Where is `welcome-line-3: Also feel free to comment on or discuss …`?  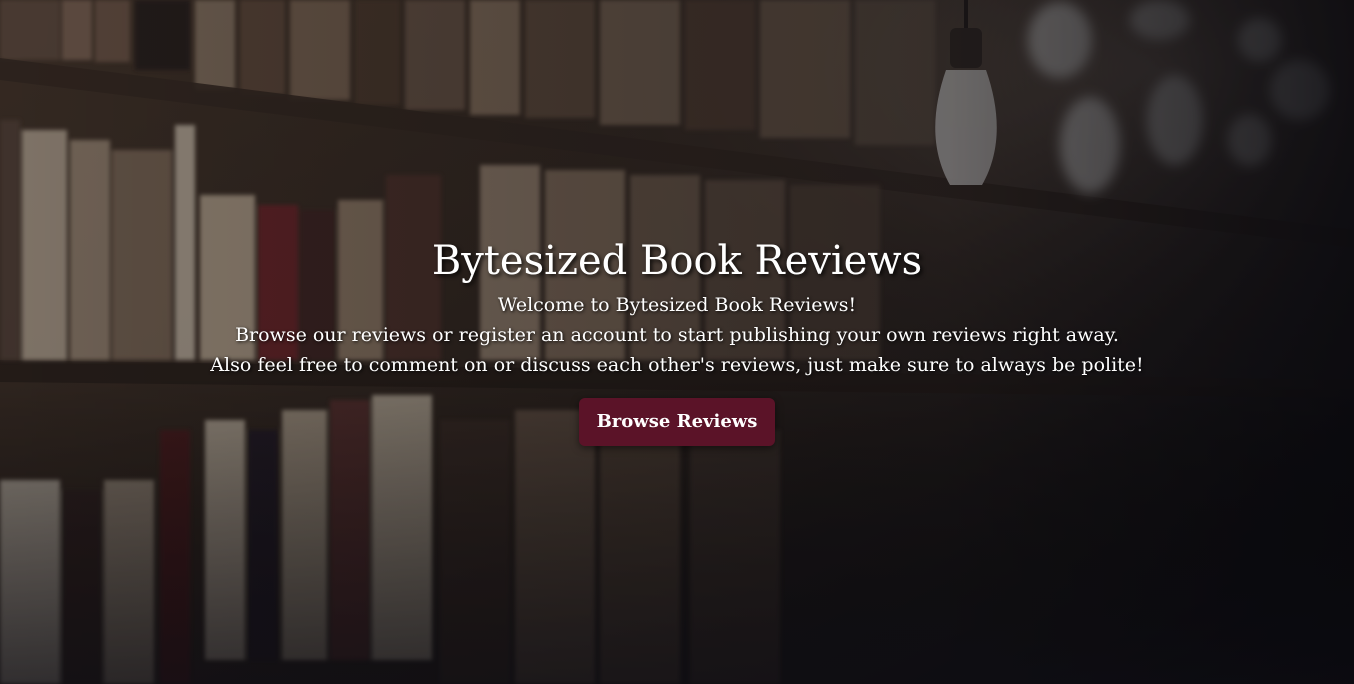 welcome-line-3: Also feel free to comment on or discuss … is located at coordinates (677, 365).